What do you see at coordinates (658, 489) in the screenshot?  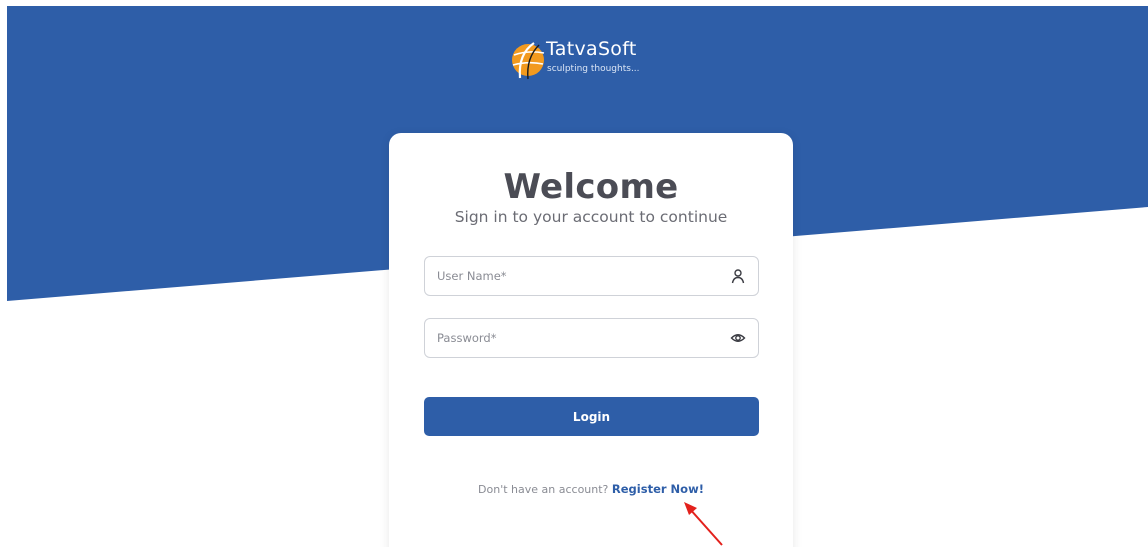 I see `register-now-link: Register Now!` at bounding box center [658, 489].